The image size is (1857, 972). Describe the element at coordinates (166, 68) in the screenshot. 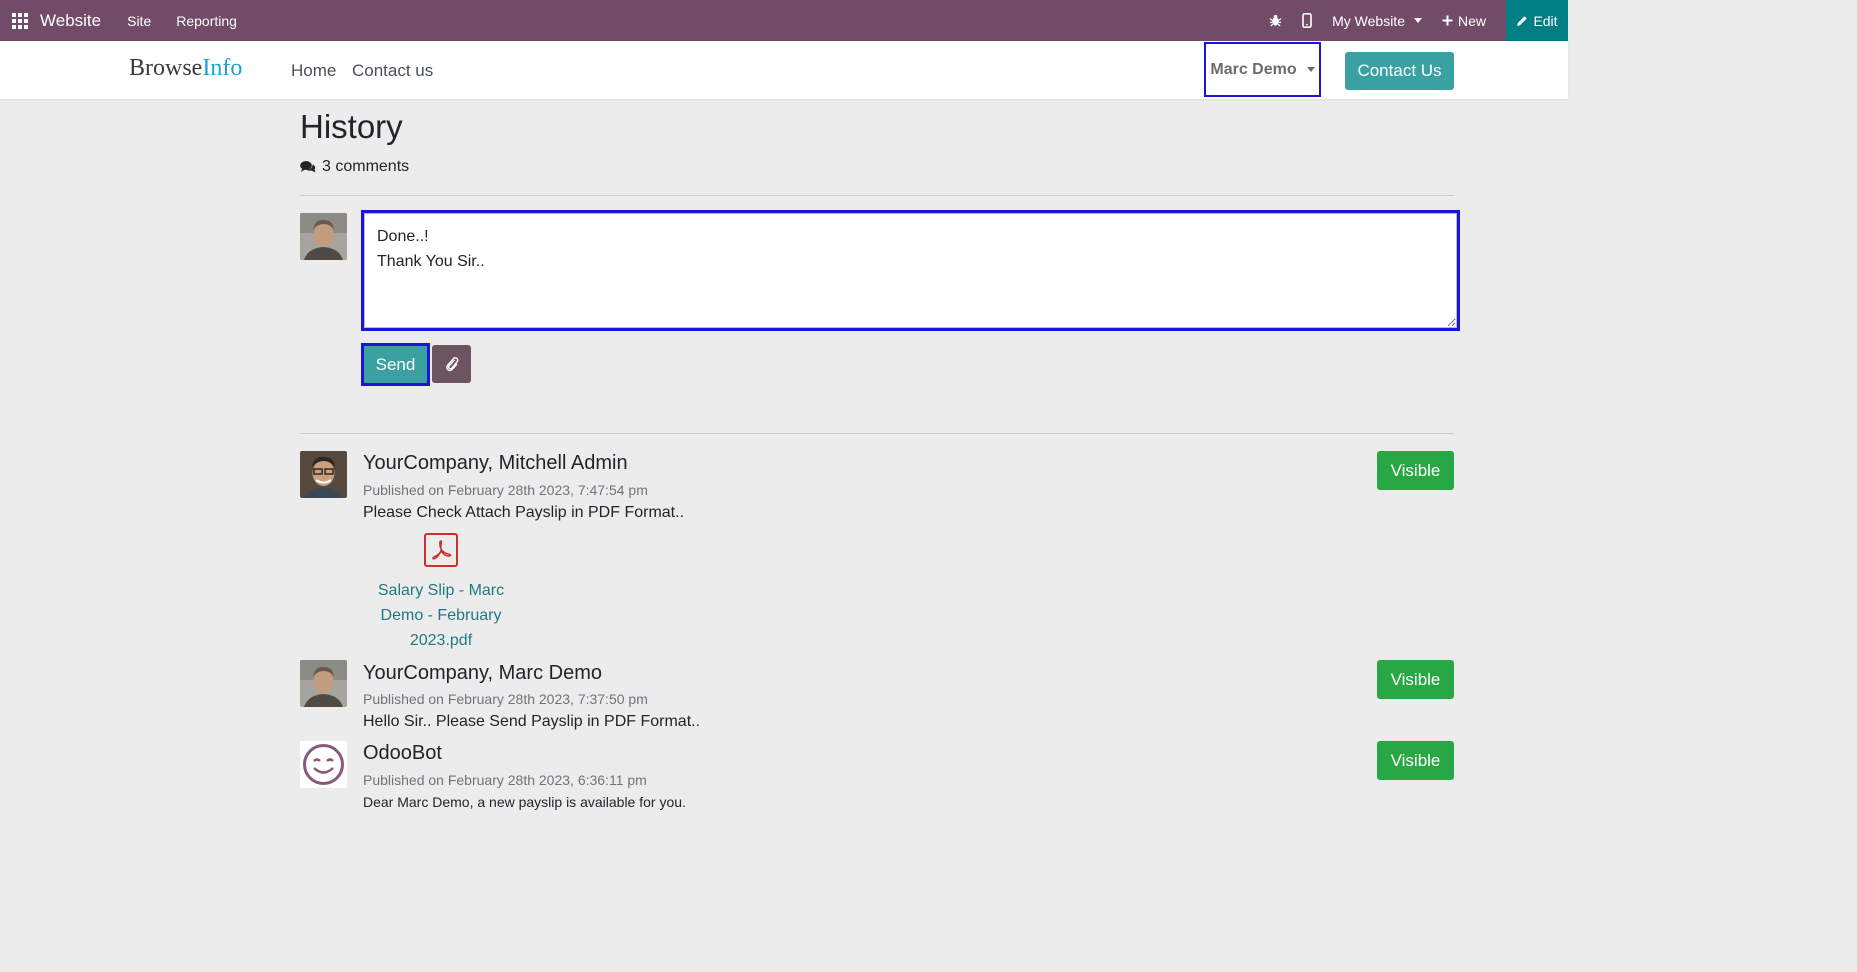

I see `logo-text-main: Browse` at that location.